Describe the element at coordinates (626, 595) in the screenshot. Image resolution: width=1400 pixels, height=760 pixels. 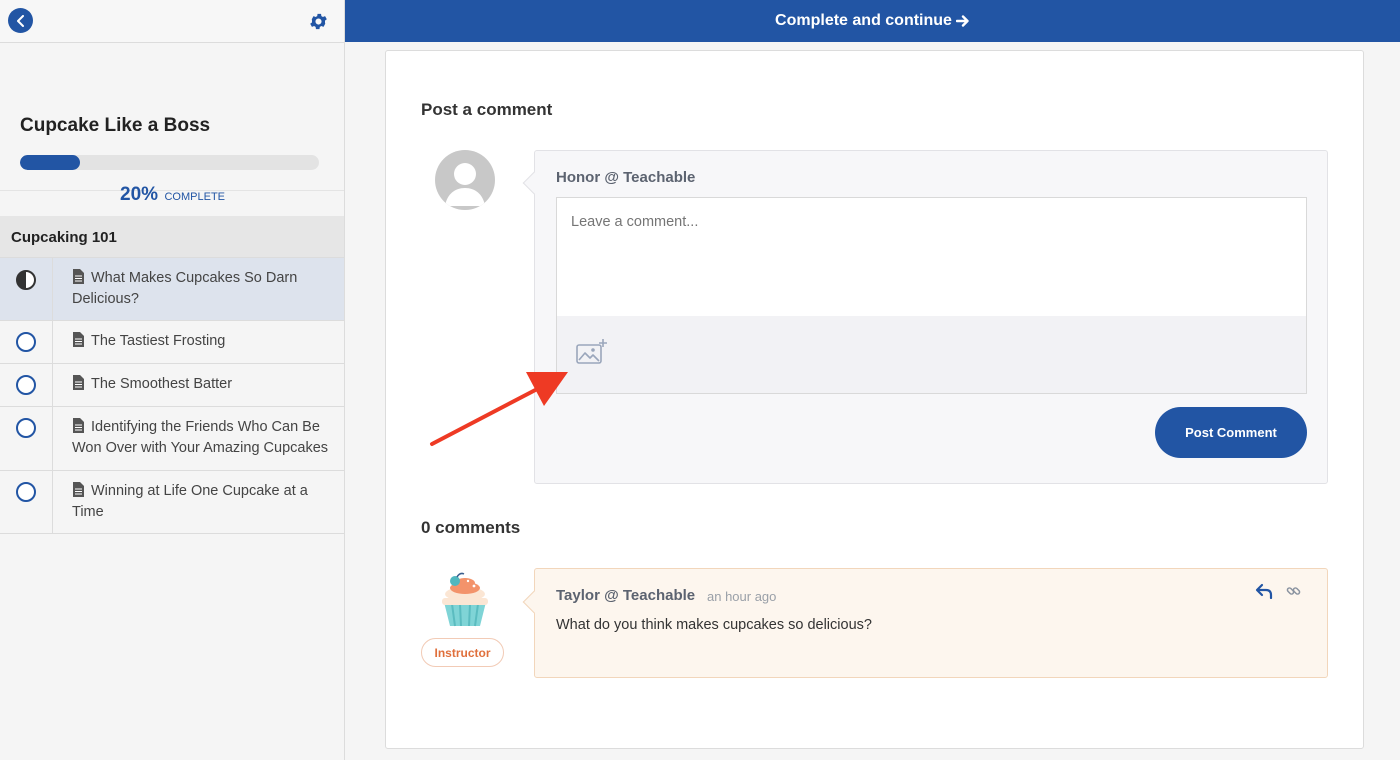
I see `comment-author: Taylor @ Teachable` at that location.